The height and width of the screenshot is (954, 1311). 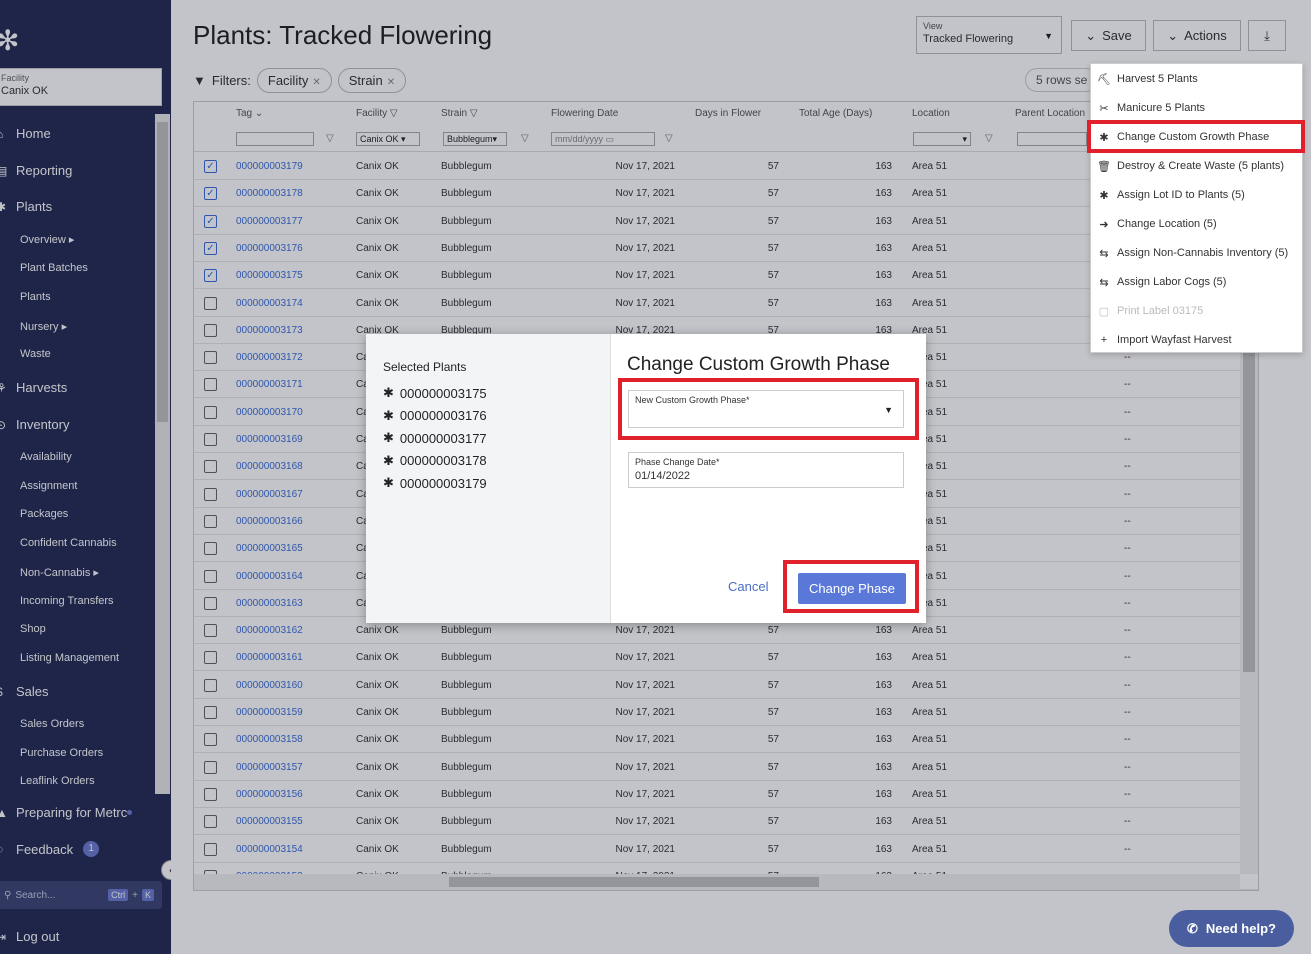 What do you see at coordinates (1240, 928) in the screenshot?
I see `need-help-label: Need help?` at bounding box center [1240, 928].